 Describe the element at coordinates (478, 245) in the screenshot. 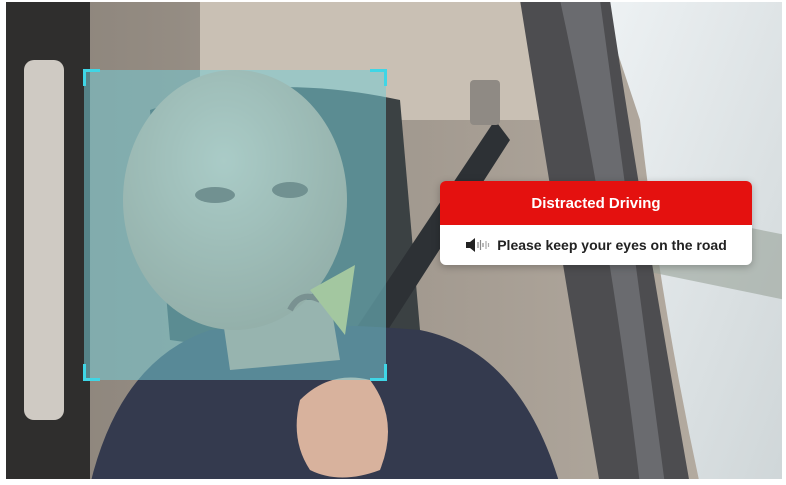

I see `speaker-sound-icon` at that location.